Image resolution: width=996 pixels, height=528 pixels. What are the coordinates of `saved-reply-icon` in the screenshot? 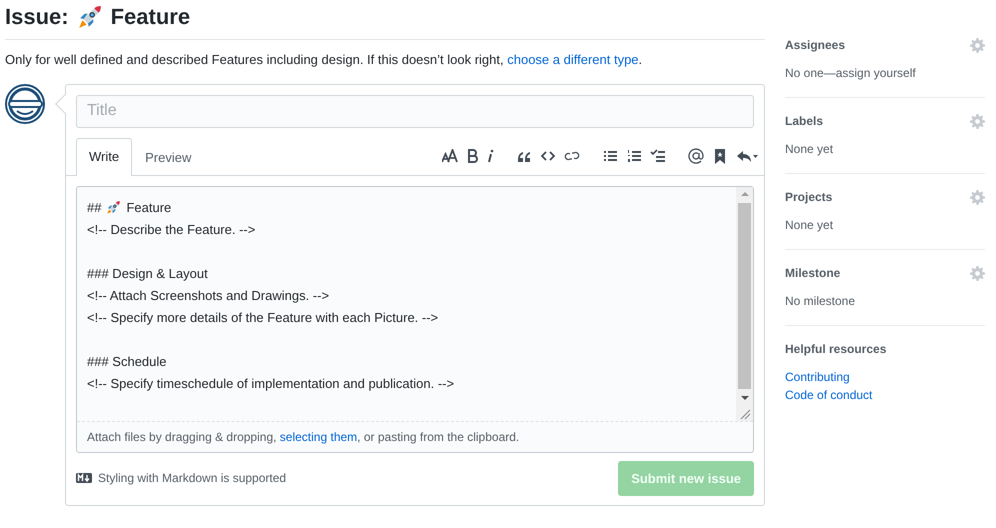 It's located at (720, 156).